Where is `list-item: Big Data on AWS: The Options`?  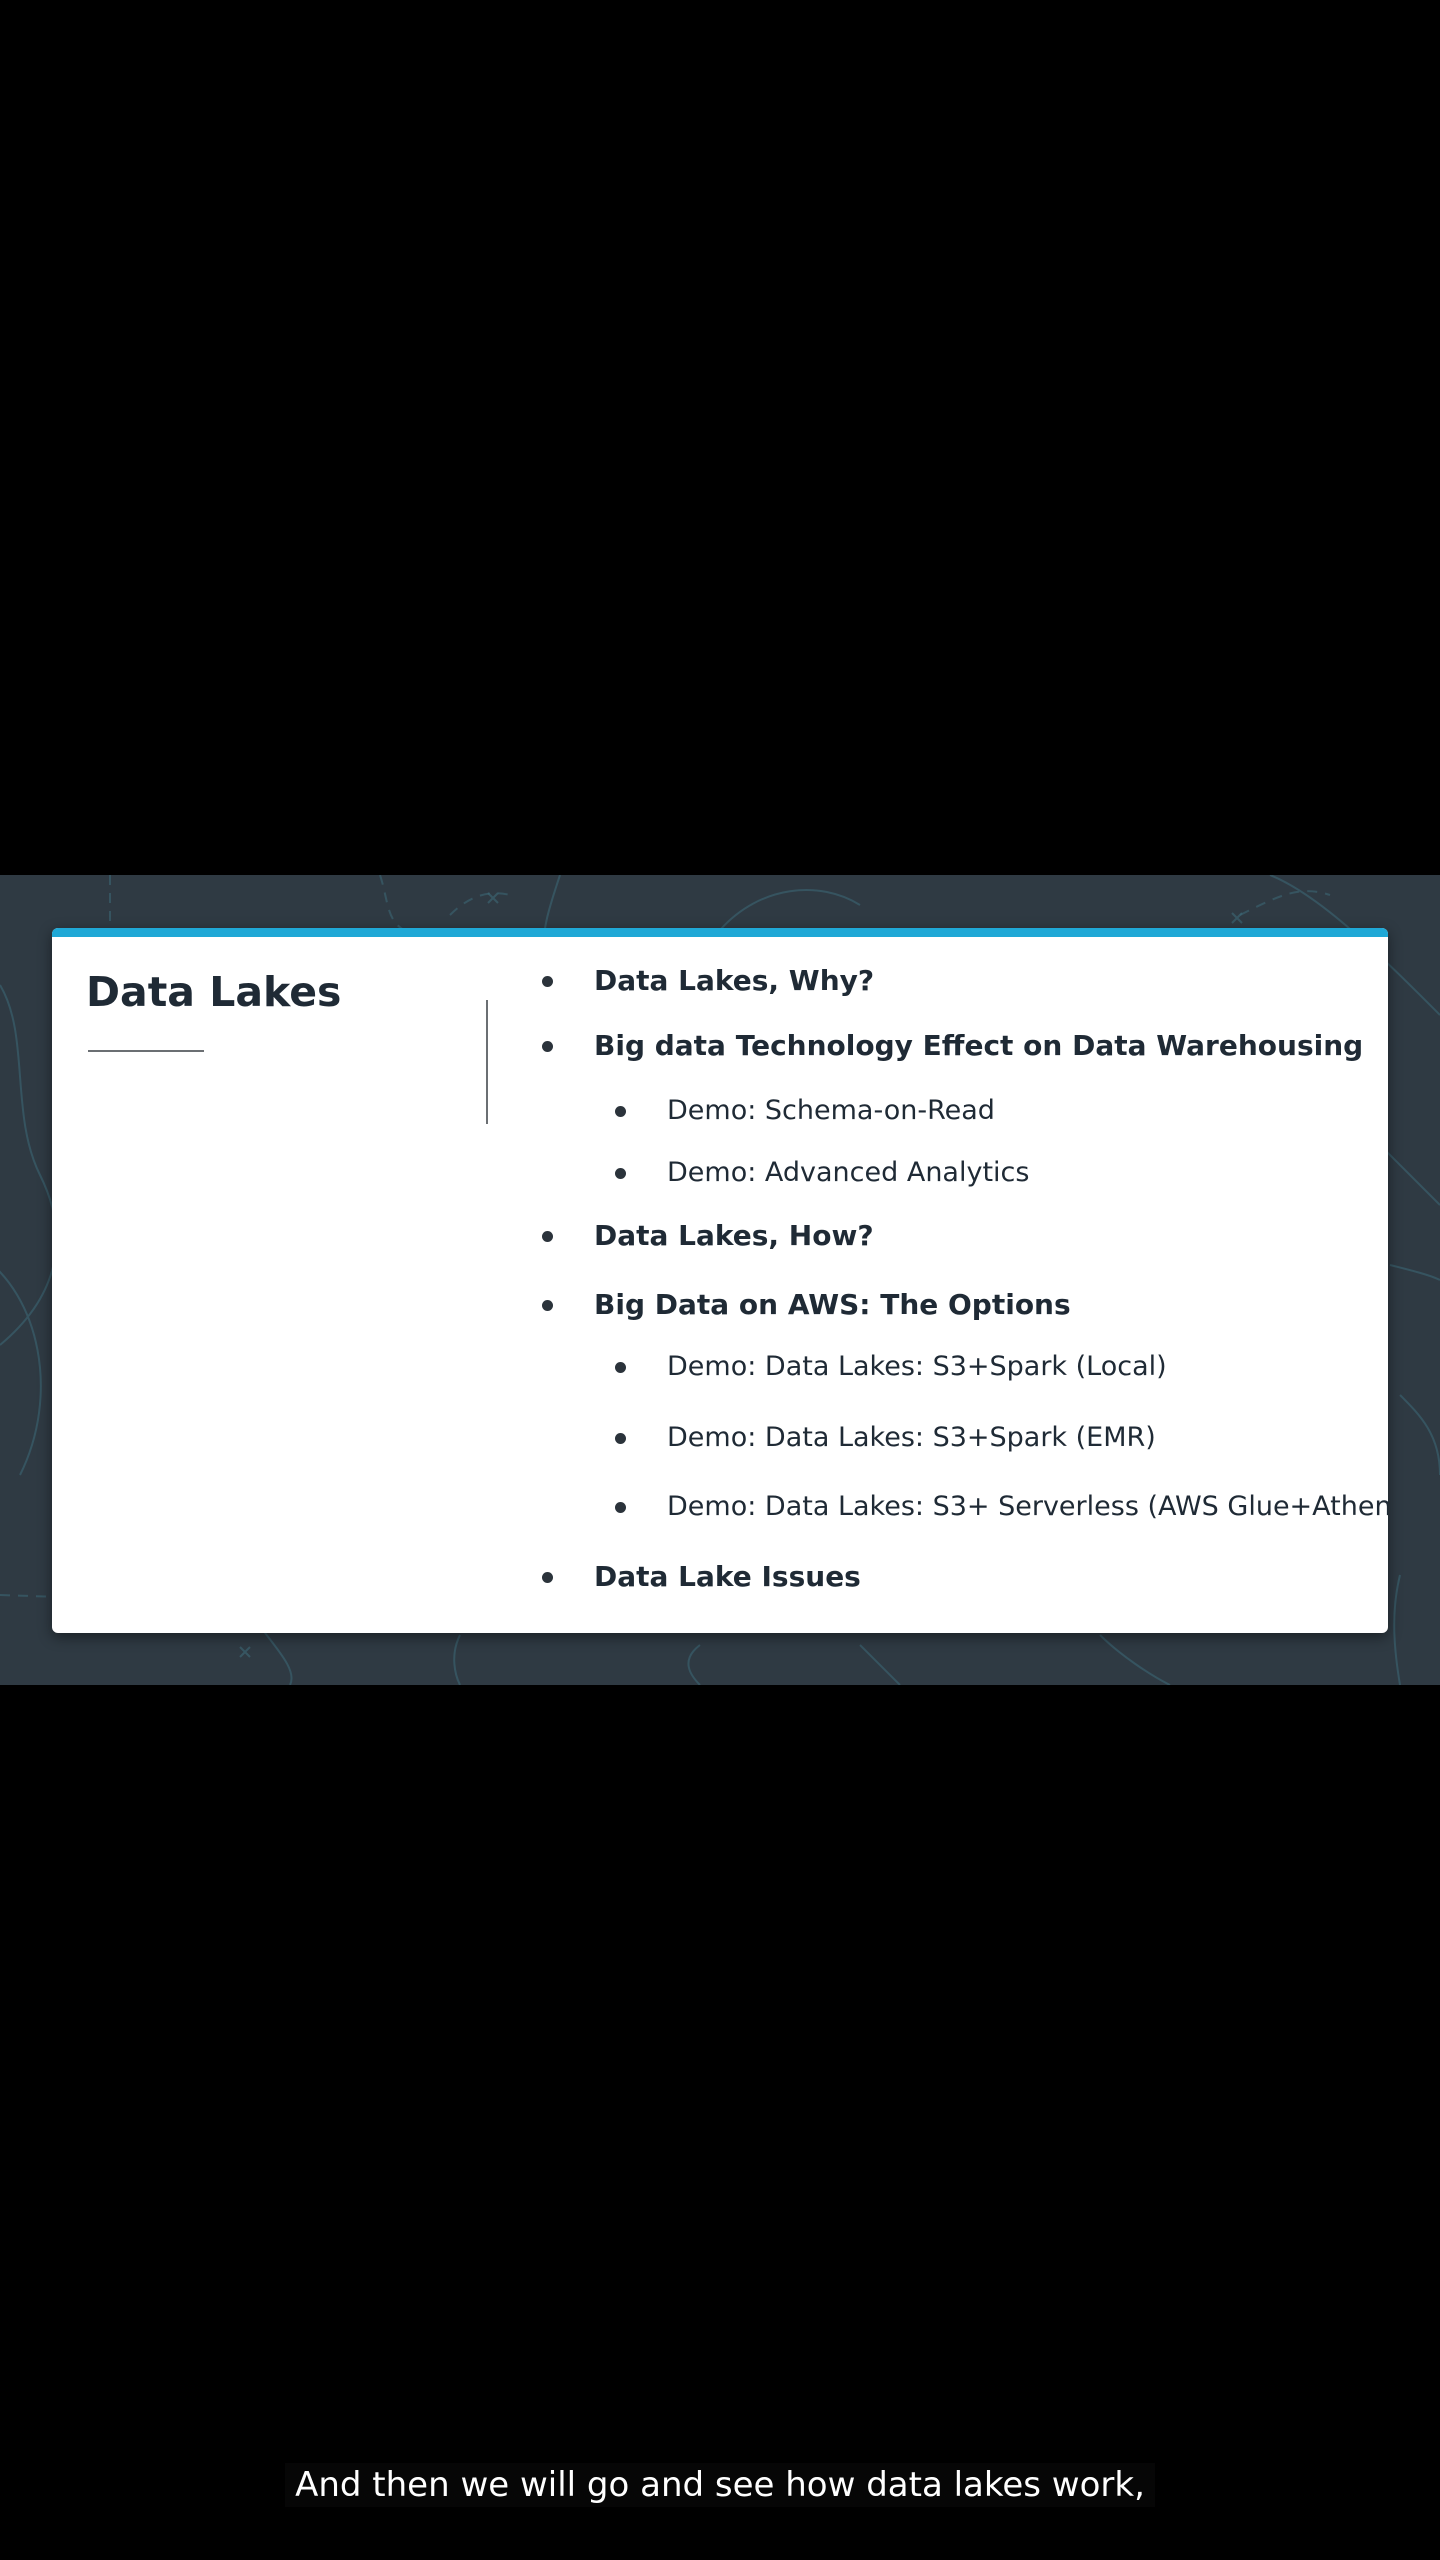
list-item: Big Data on AWS: The Options is located at coordinates (806, 1304).